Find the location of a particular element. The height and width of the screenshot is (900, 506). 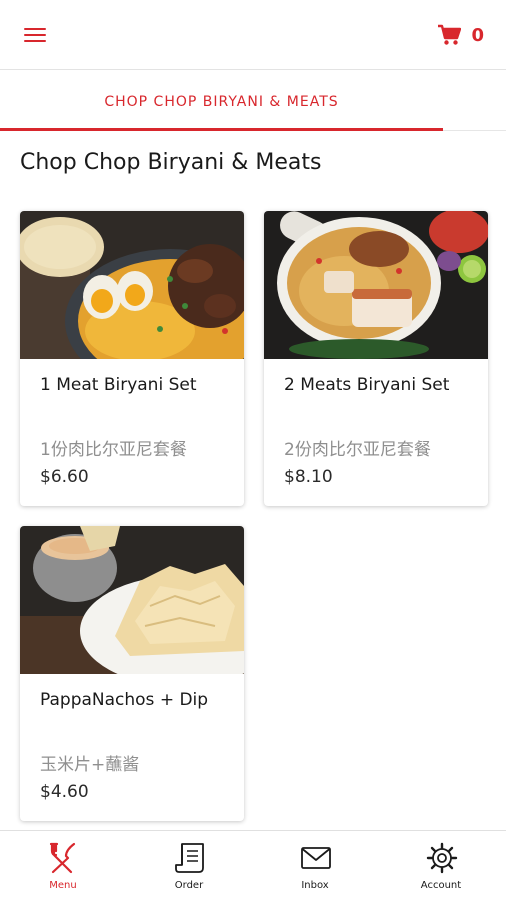

product-card: 1 Meat Biryani Set 1份肉比尔亚尼套餐 $6.60 is located at coordinates (132, 358).